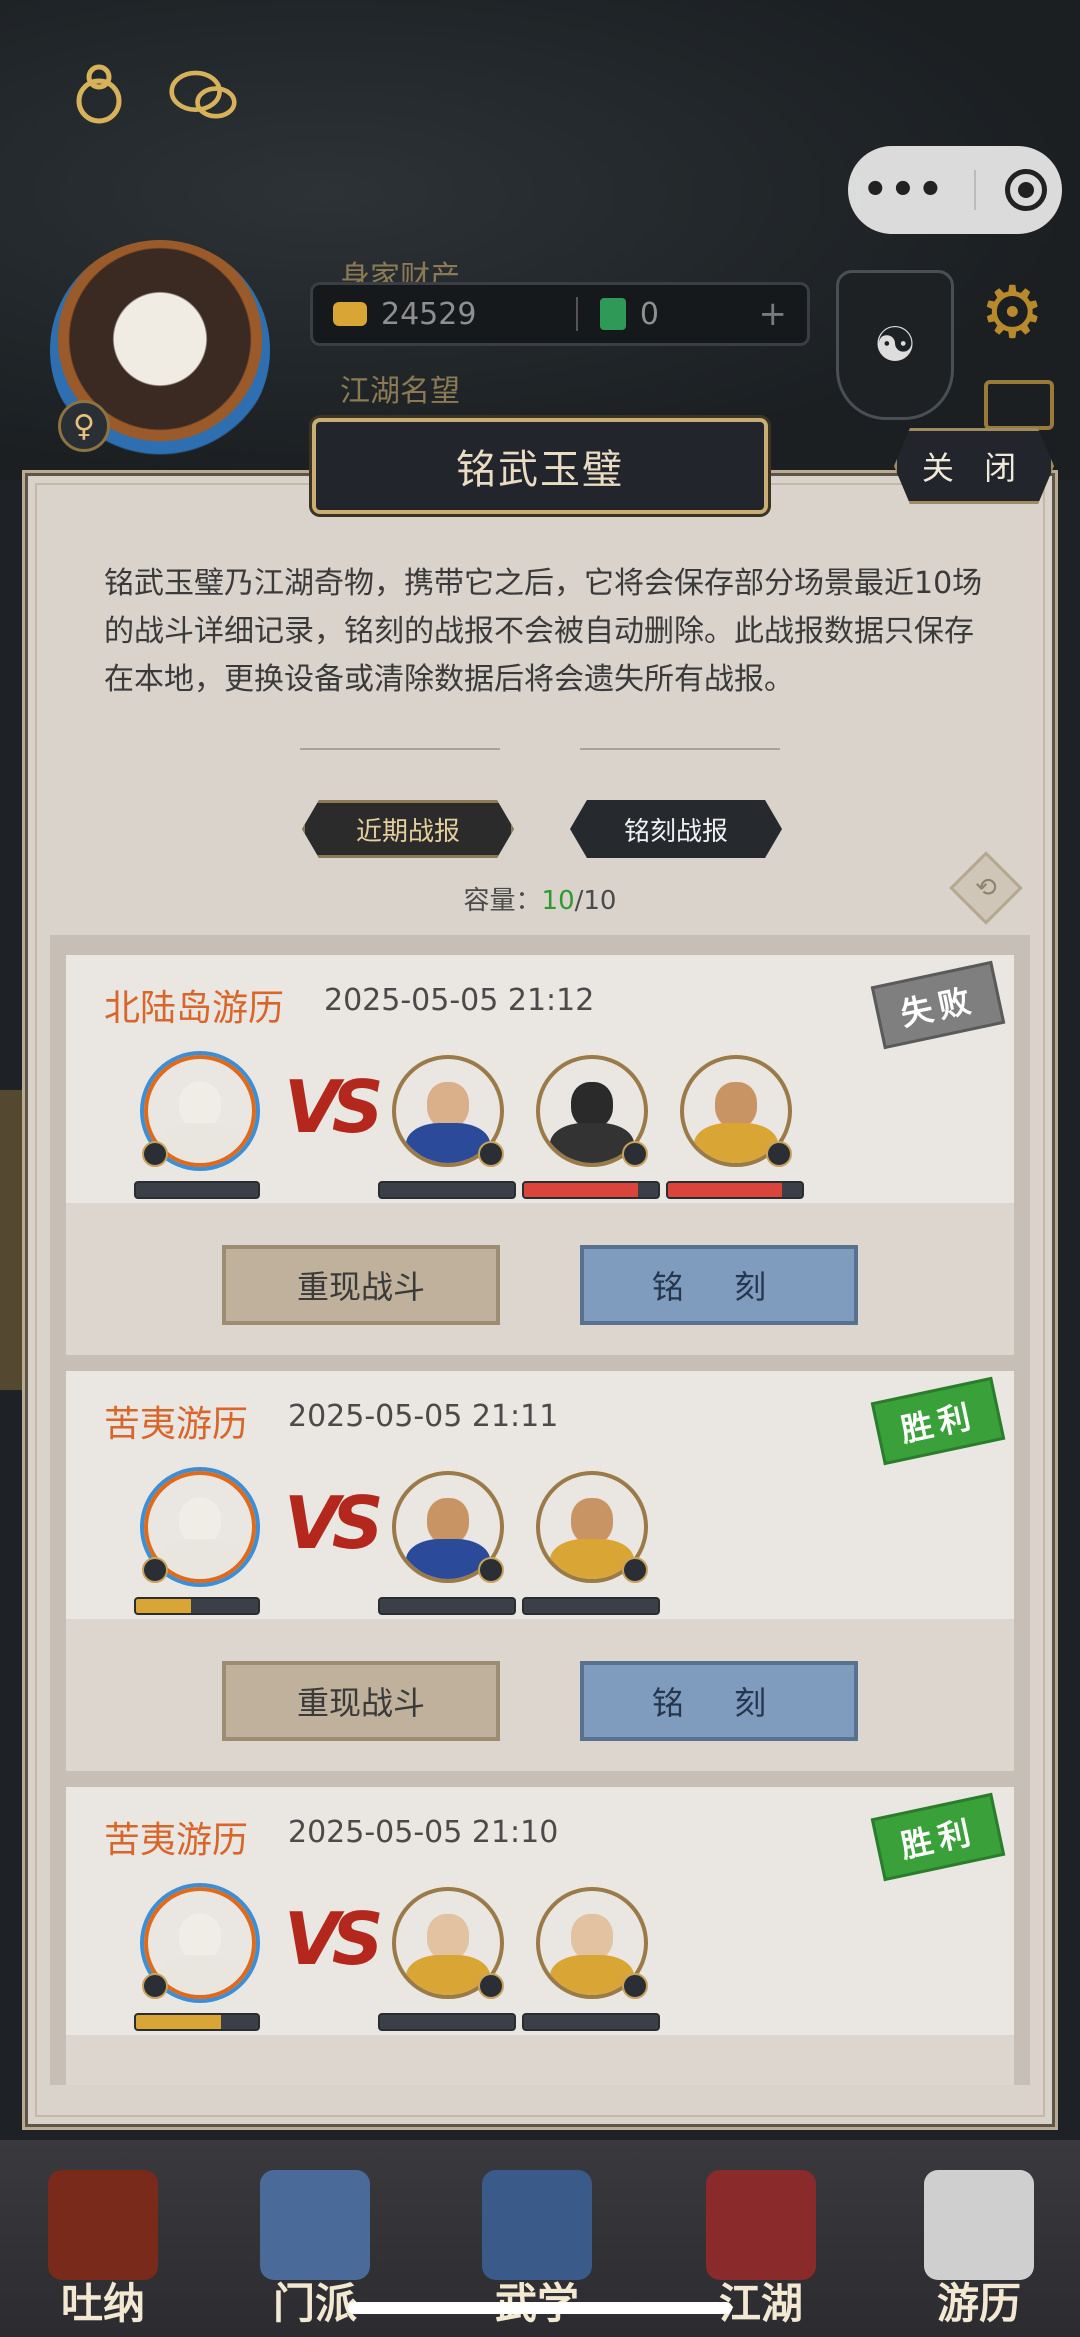 The width and height of the screenshot is (1080, 2337). I want to click on dialog-title: 铭武玉璧, so click(540, 466).